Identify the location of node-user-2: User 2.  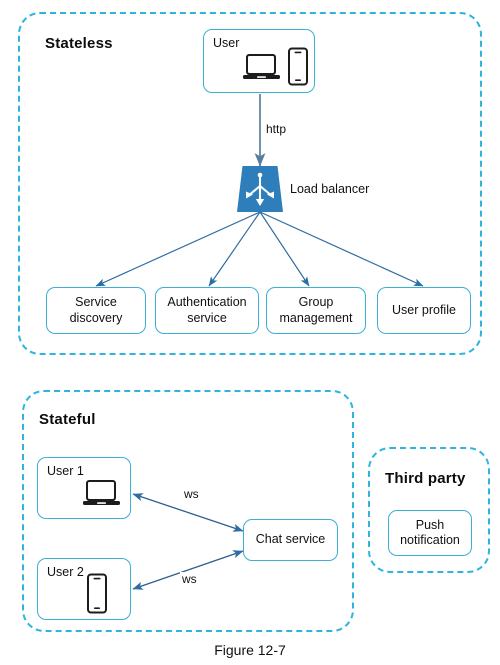
(84, 589).